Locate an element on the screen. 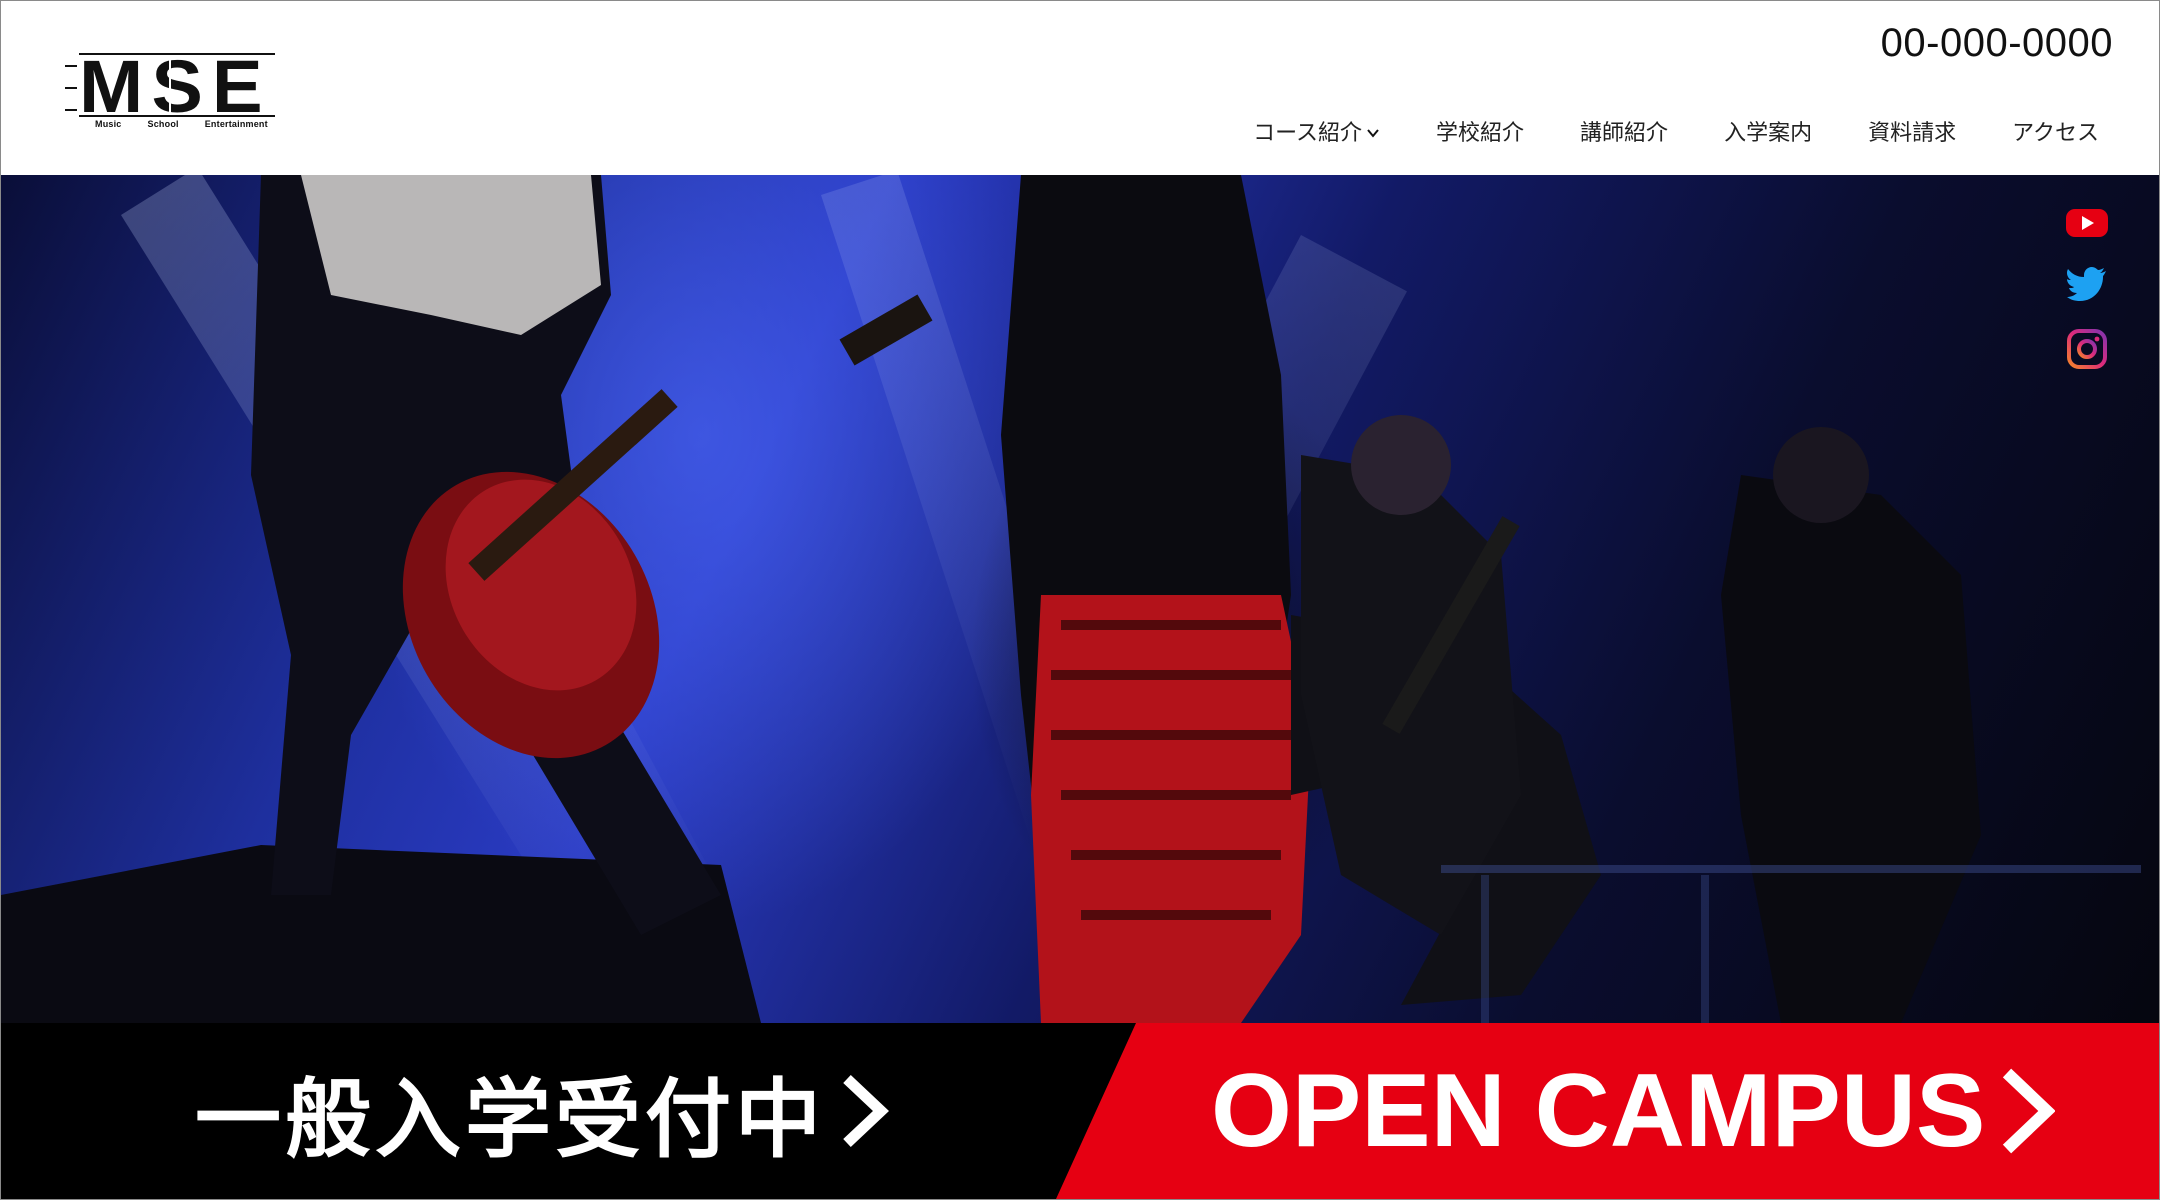  logo-sub-entertainment: Entertainment is located at coordinates (236, 124).